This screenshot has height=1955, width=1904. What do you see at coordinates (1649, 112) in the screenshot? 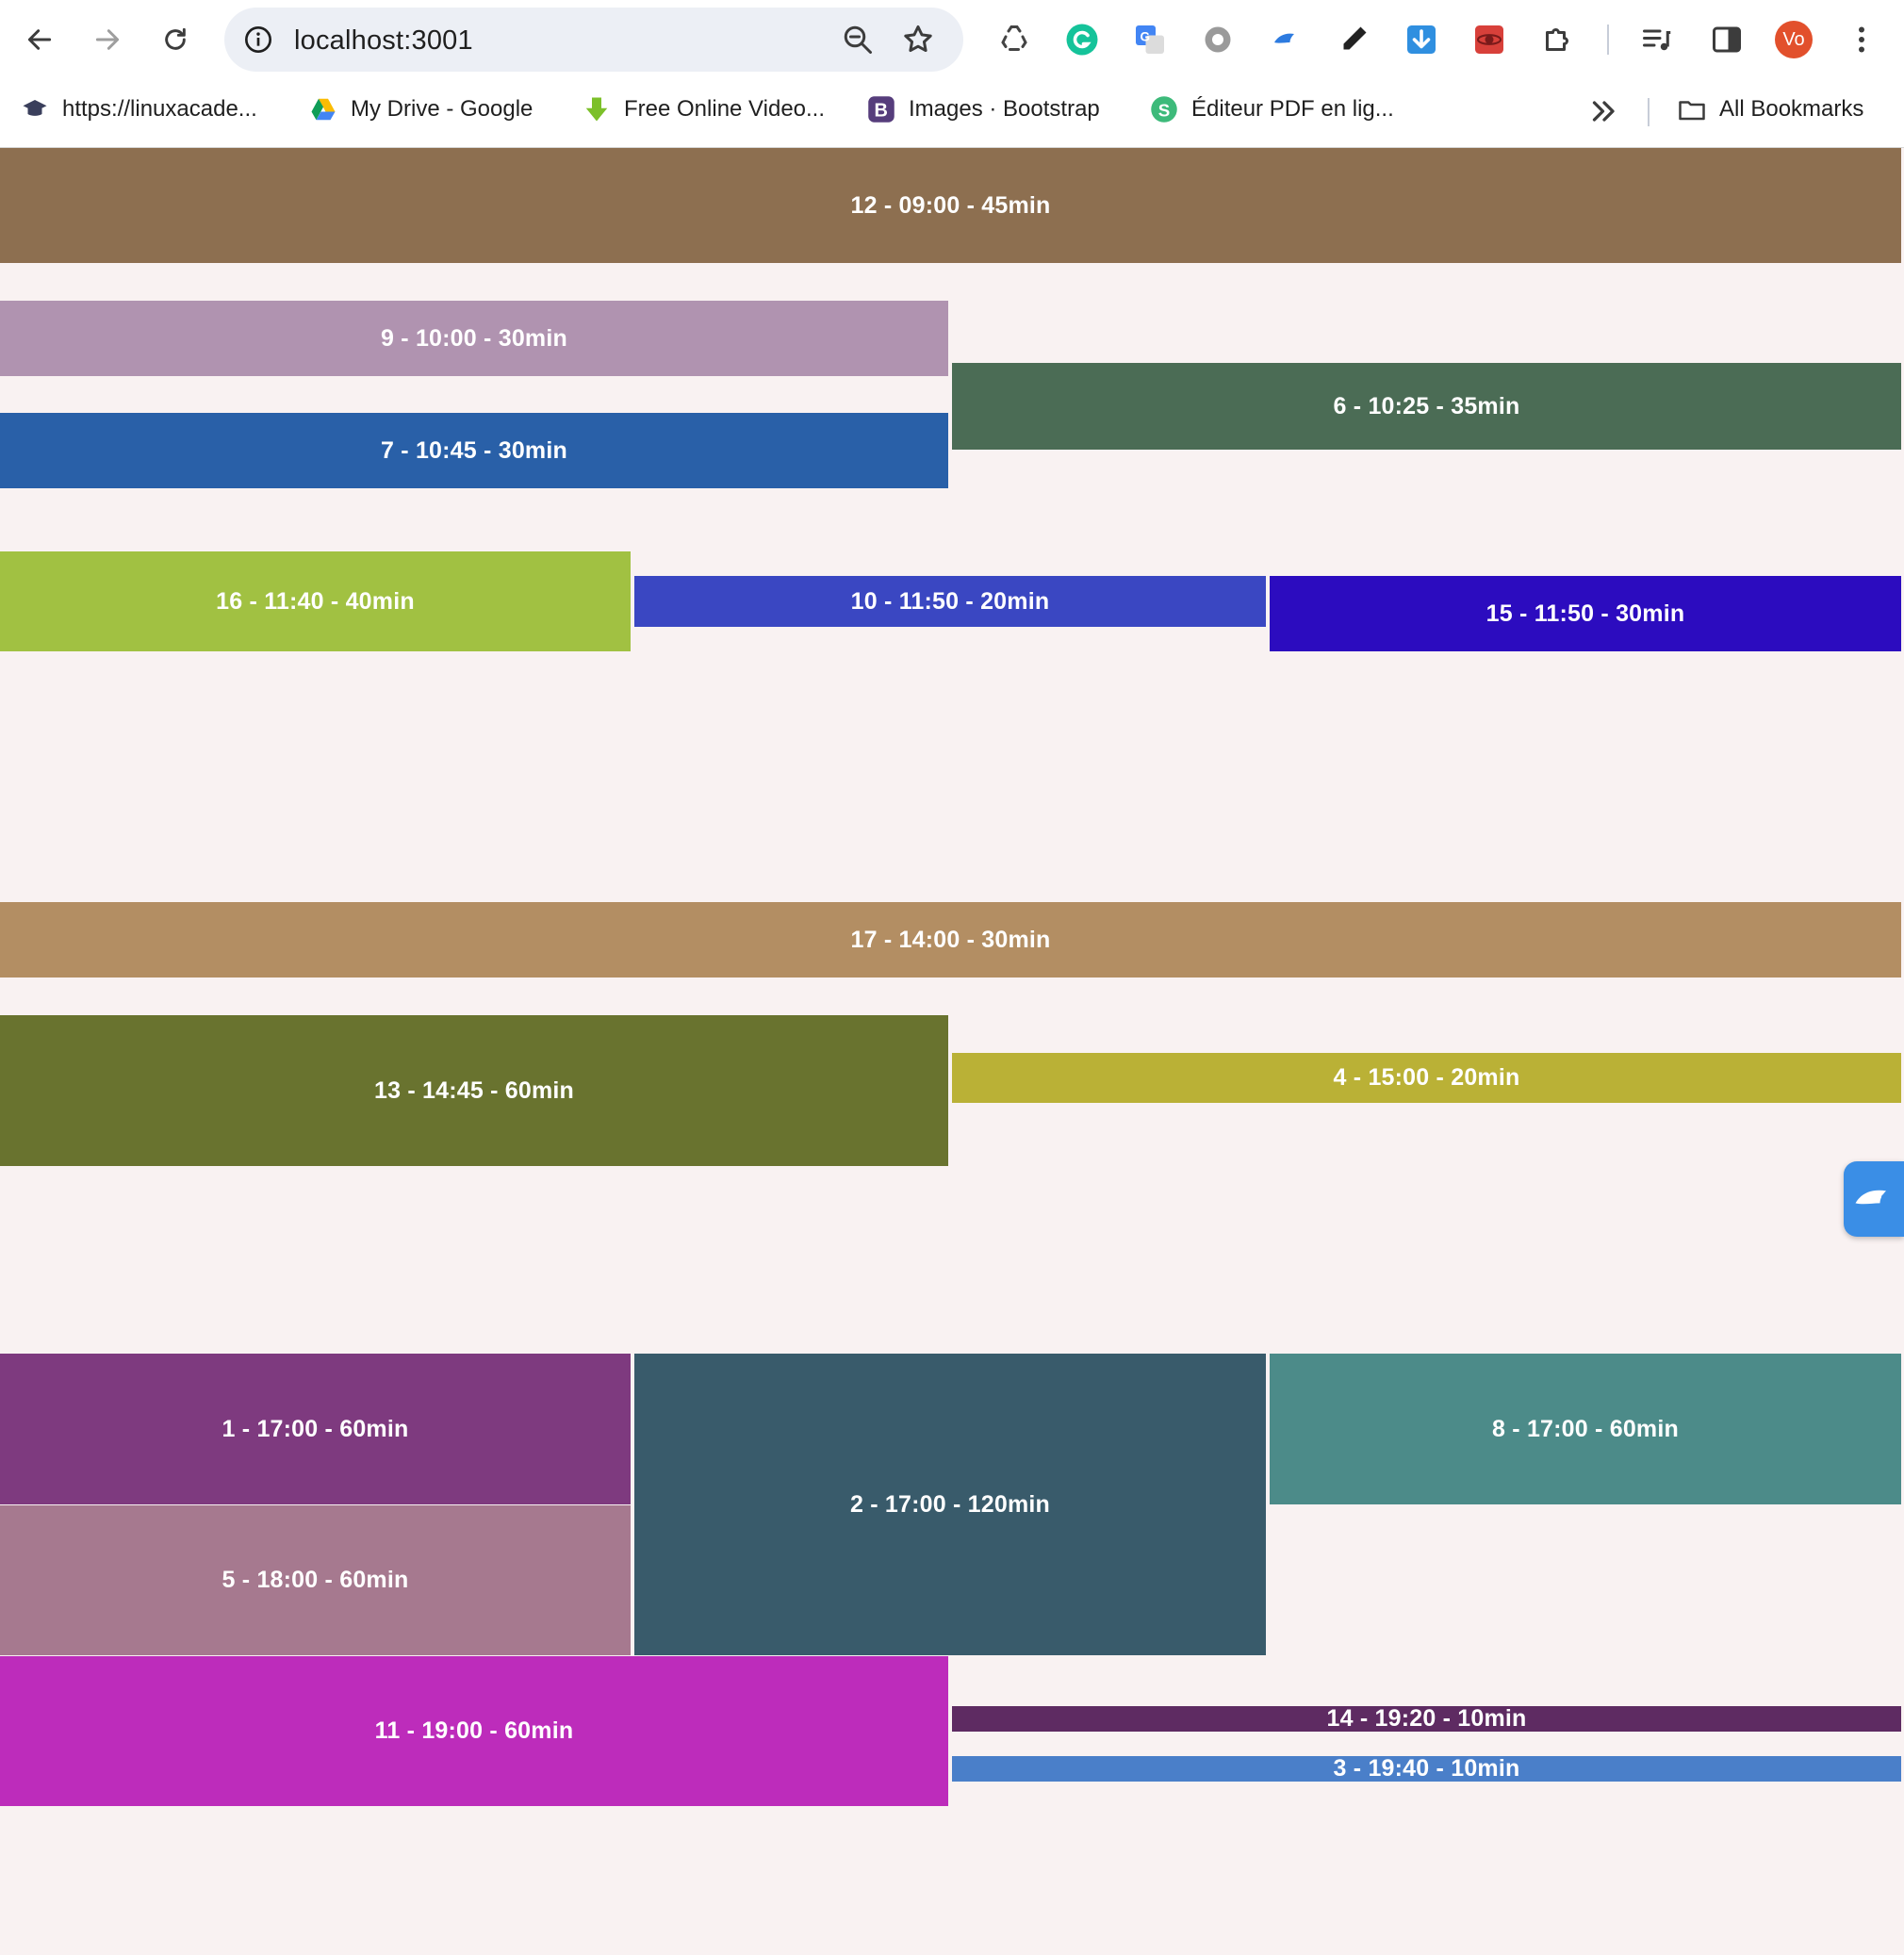
I see `bookmarks-divider` at bounding box center [1649, 112].